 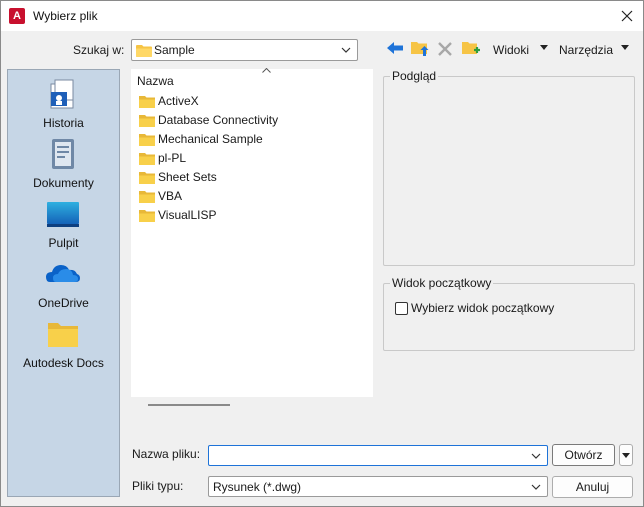 I want to click on delete-x-icon, so click(x=445, y=49).